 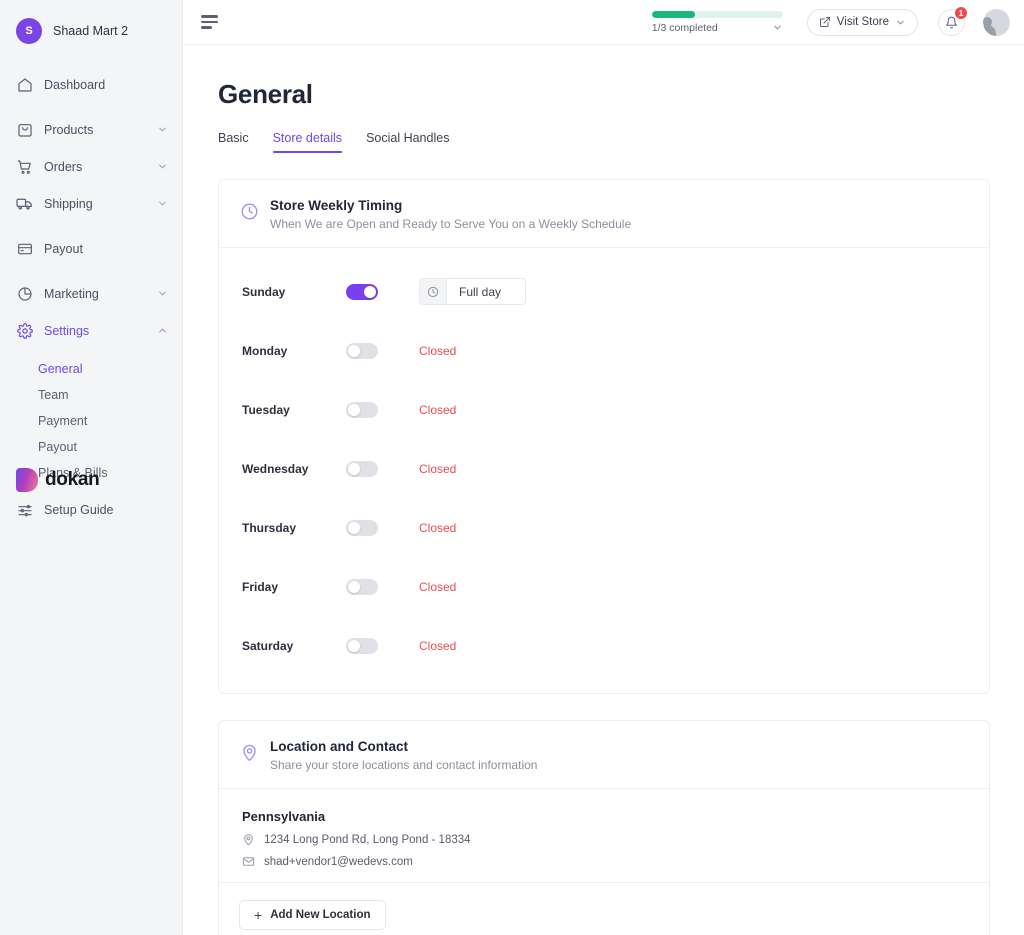 I want to click on clock-icon, so click(x=249, y=211).